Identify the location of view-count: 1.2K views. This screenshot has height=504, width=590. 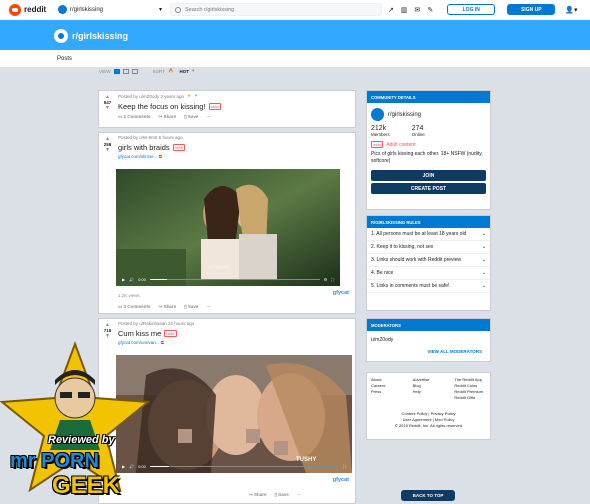
(129, 295).